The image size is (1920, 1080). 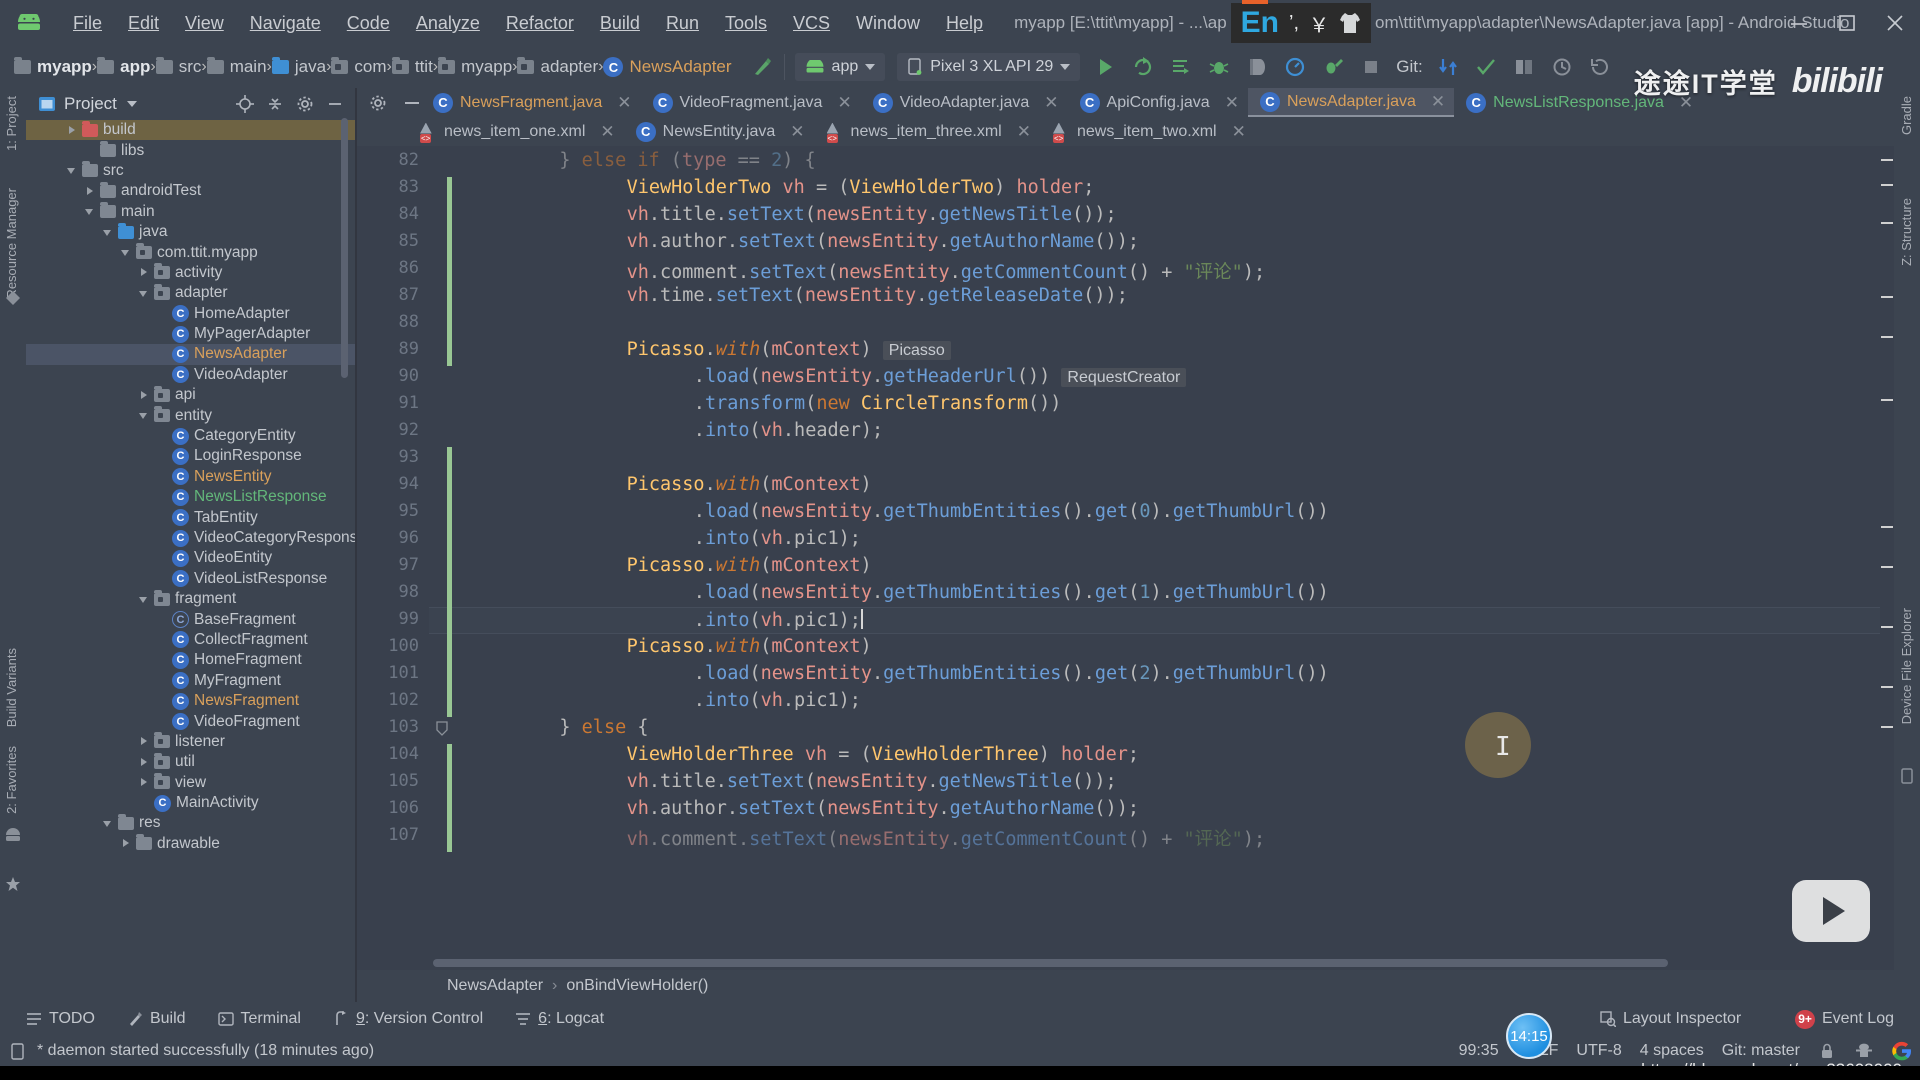 I want to click on breadcrumb-method: onBindViewHolder(), so click(x=637, y=986).